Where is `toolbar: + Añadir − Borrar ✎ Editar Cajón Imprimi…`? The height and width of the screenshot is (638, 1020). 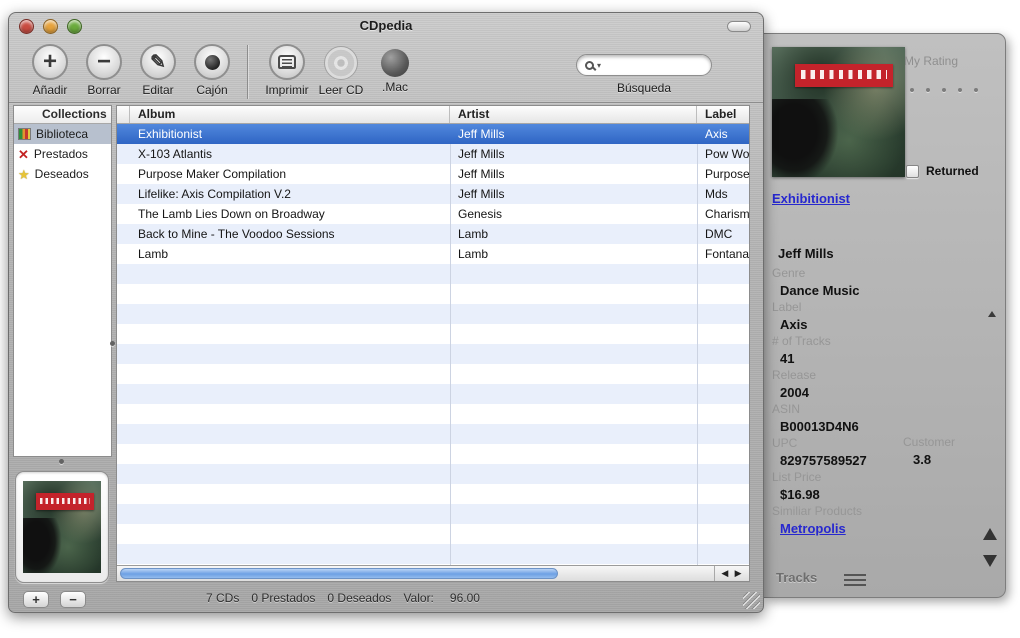 toolbar: + Añadir − Borrar ✎ Editar Cajón Imprimi… is located at coordinates (386, 71).